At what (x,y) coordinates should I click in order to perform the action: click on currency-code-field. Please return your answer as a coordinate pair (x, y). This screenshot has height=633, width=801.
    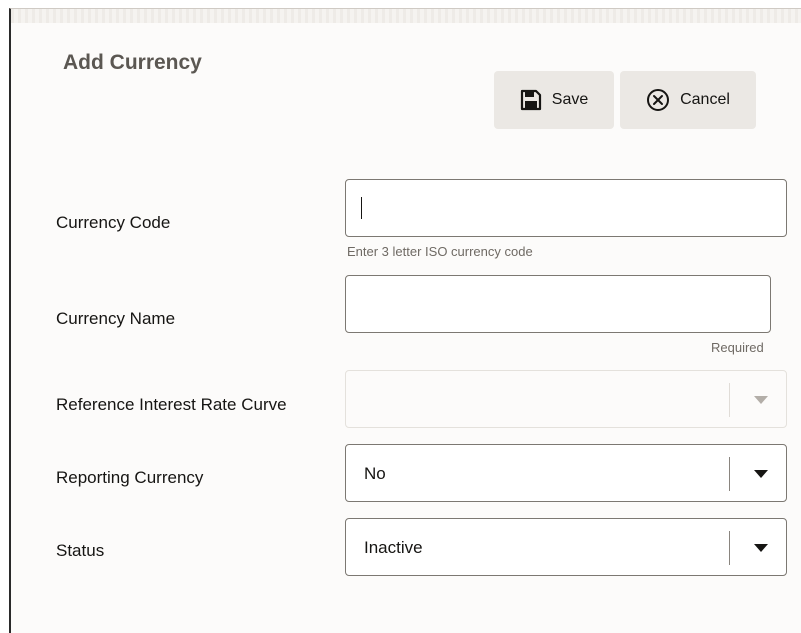
    Looking at the image, I should click on (566, 208).